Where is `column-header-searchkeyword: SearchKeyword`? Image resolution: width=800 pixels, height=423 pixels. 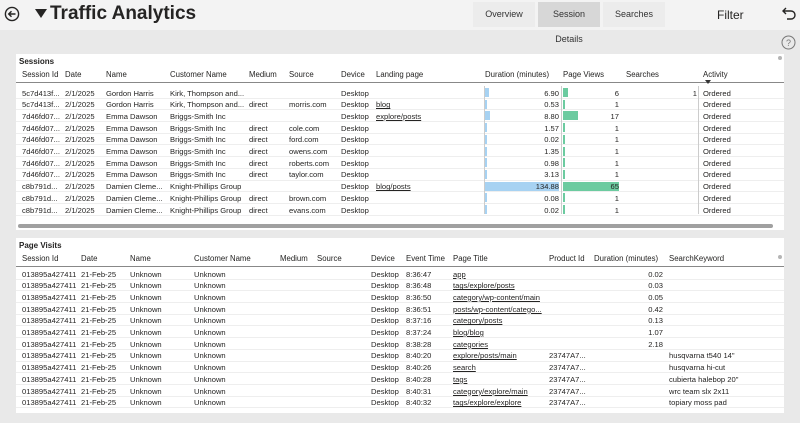
column-header-searchkeyword: SearchKeyword is located at coordinates (696, 258).